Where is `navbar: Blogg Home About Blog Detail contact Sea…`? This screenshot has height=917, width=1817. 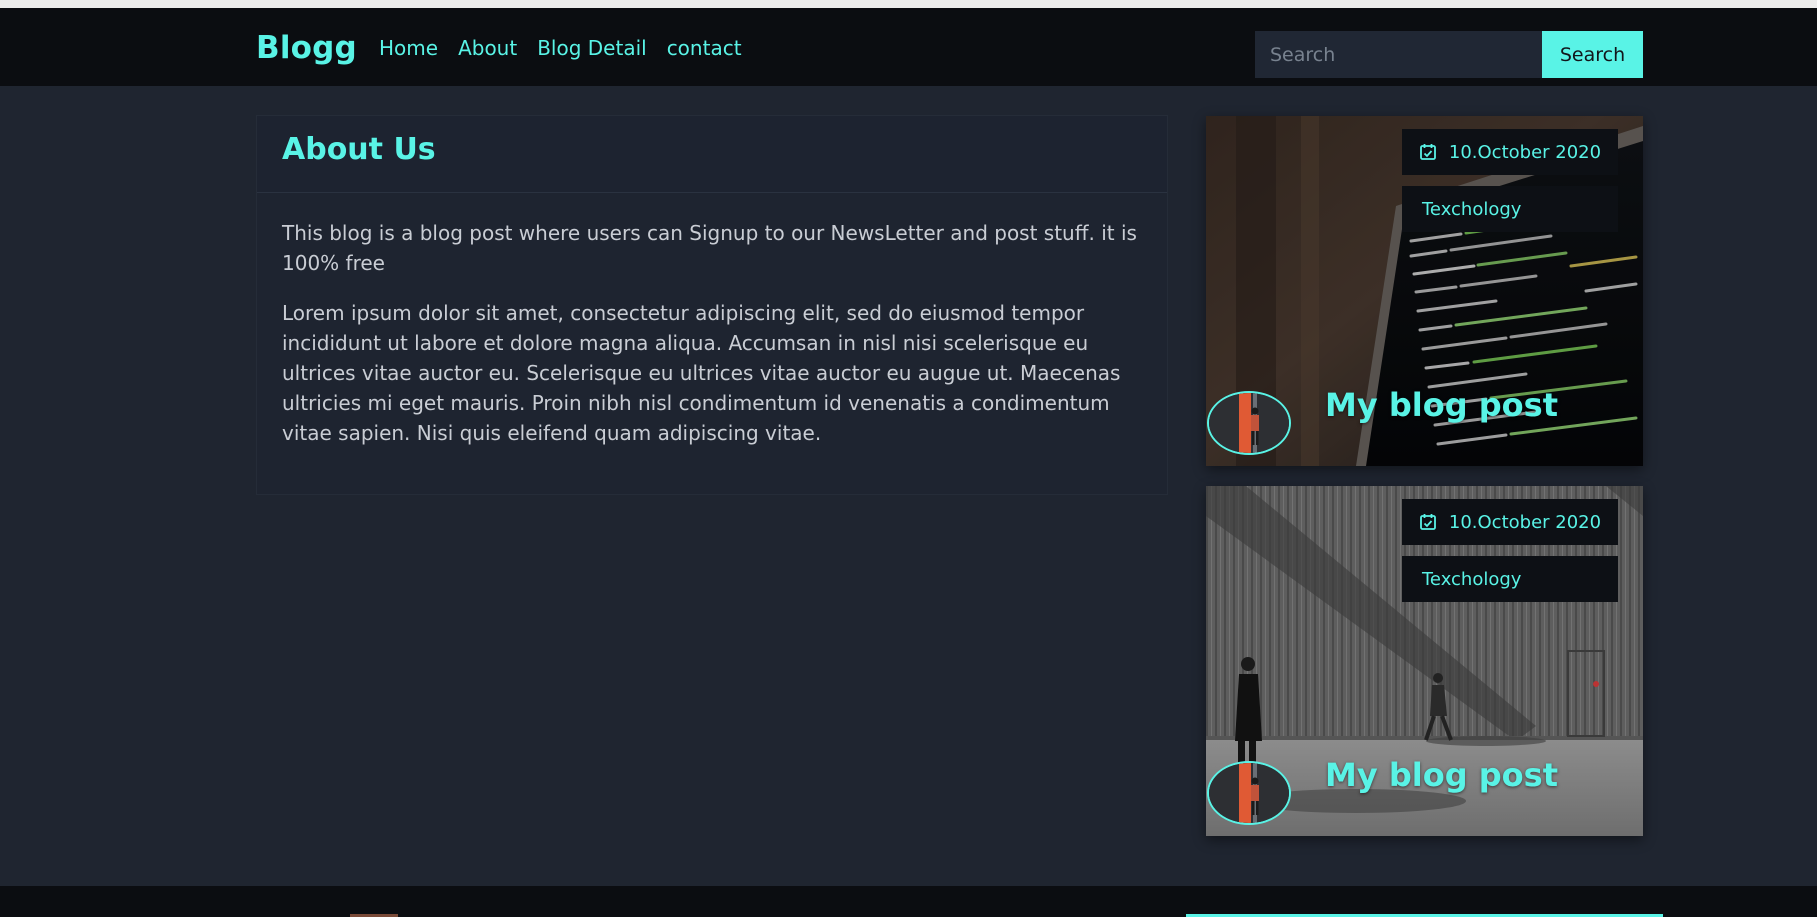
navbar: Blogg Home About Blog Detail contact Sea… is located at coordinates (908, 47).